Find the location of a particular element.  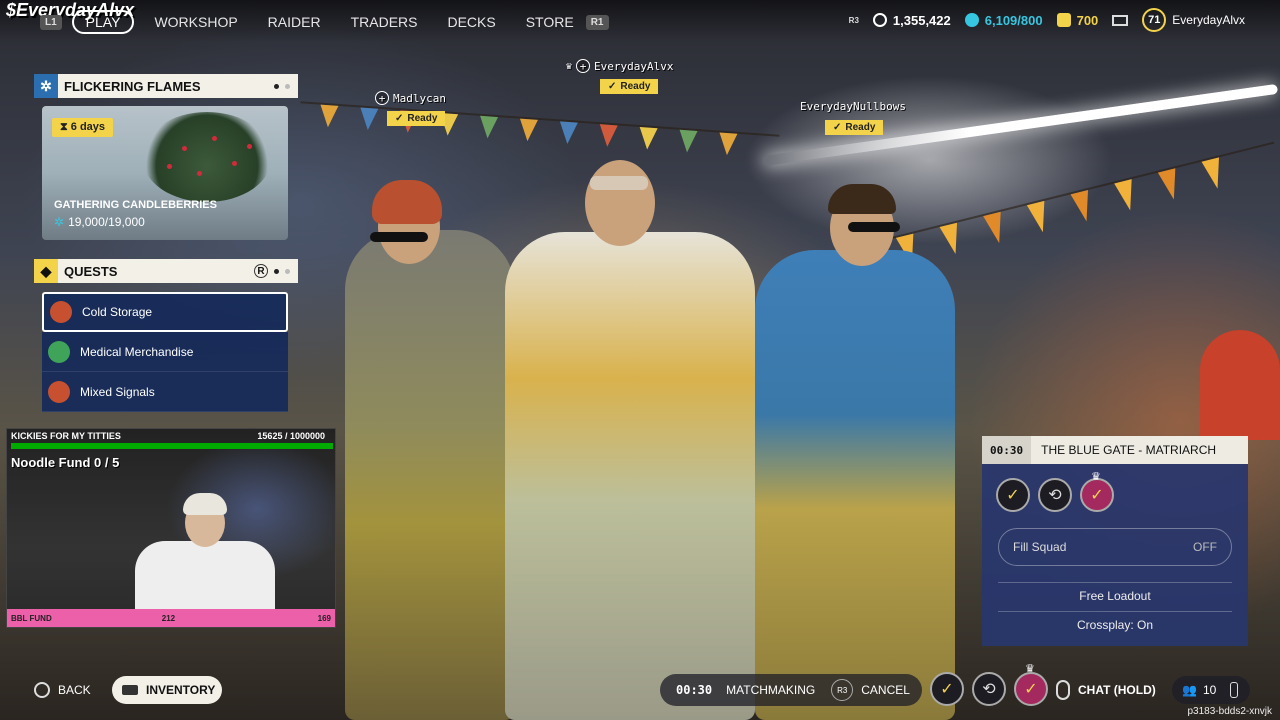

matchmaking-bar: 00:30 MATCHMAKING R3 CANCEL is located at coordinates (791, 690).